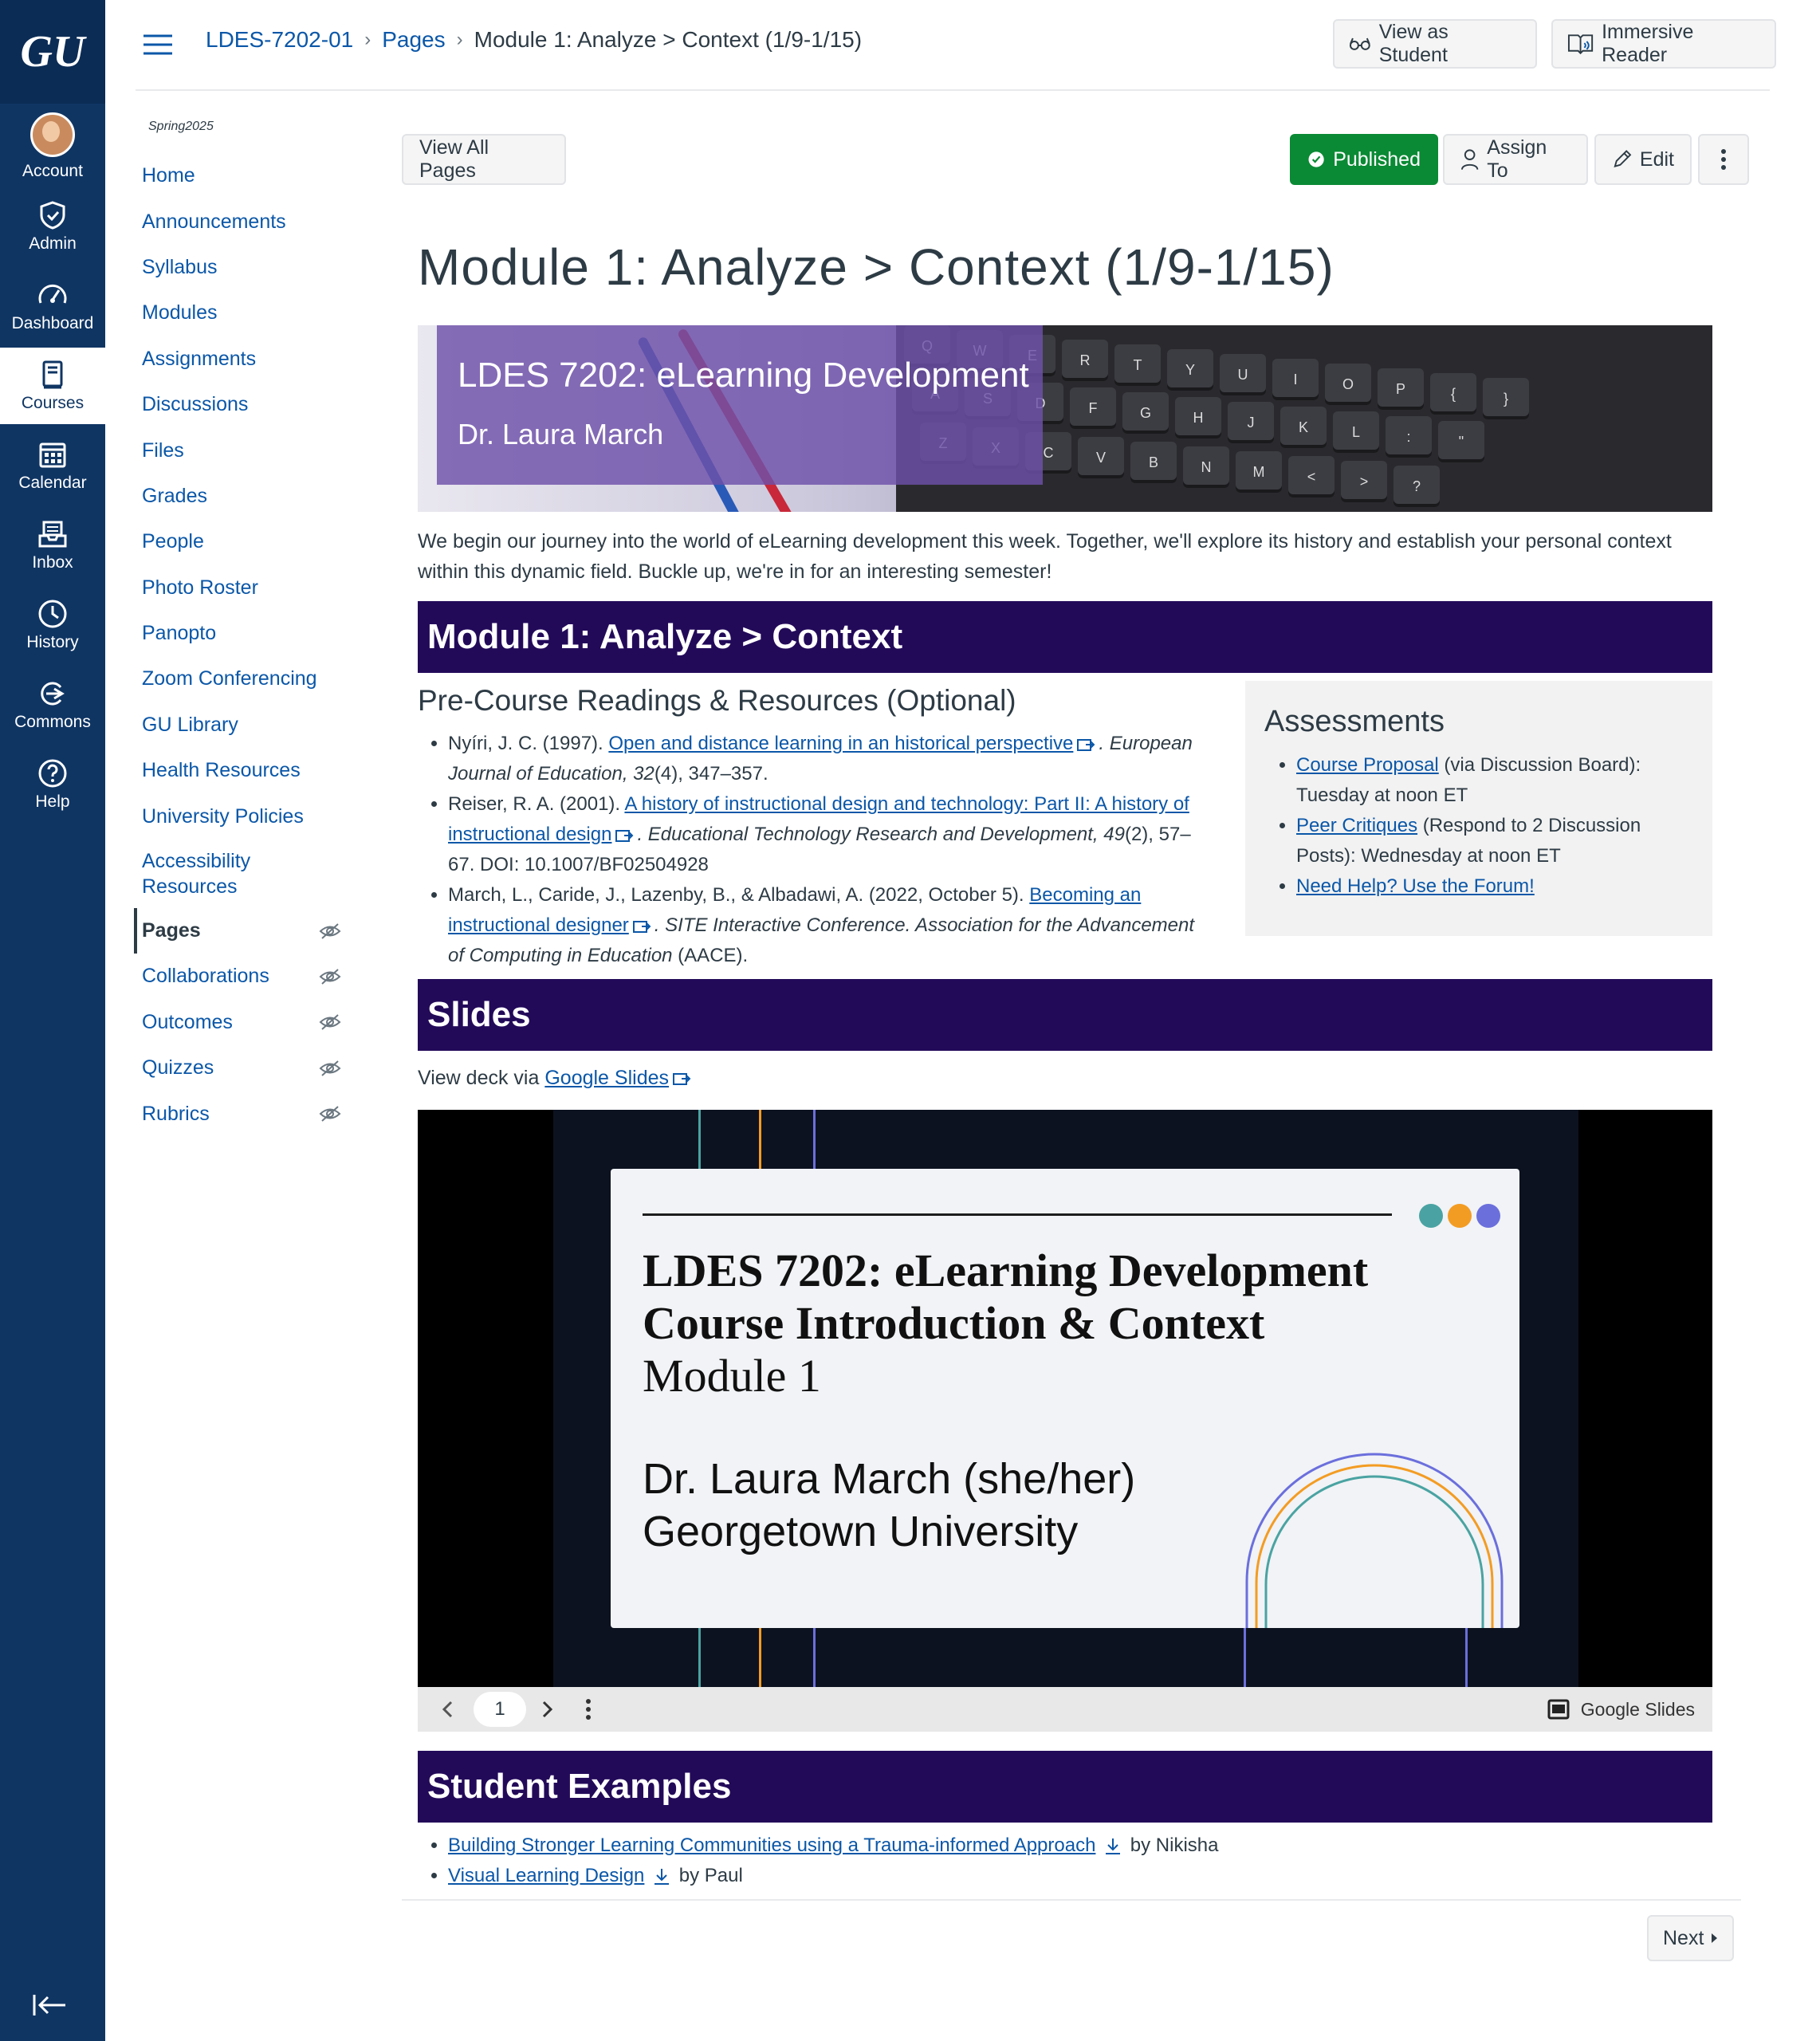 This screenshot has width=1820, height=2041. Describe the element at coordinates (454, 159) in the screenshot. I see `view-all-pages-label: View All Pages` at that location.